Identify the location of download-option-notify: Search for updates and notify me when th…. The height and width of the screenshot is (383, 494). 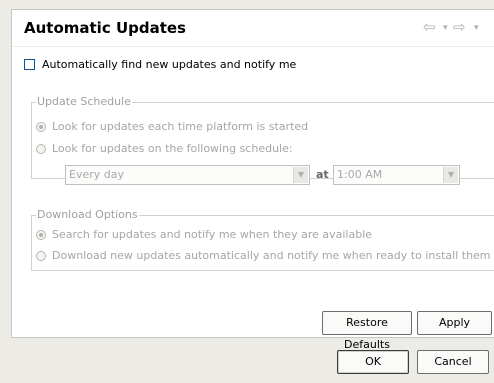
(204, 234).